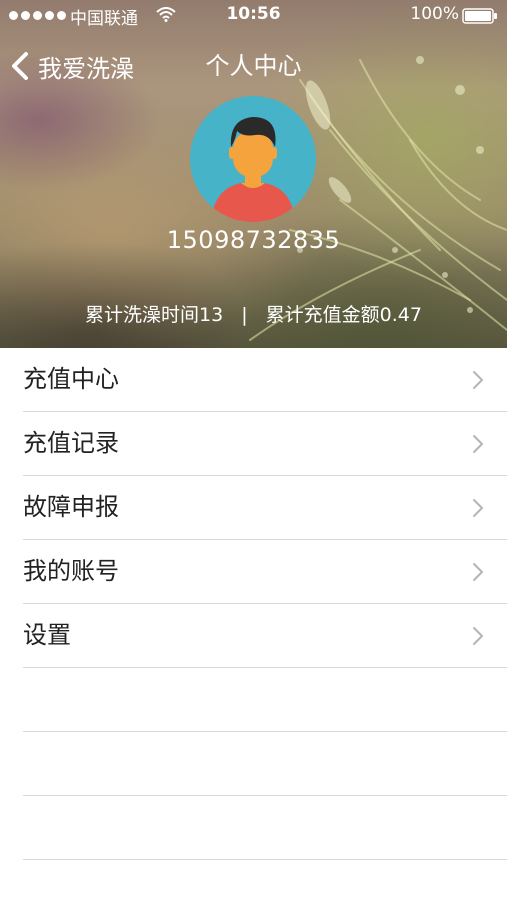  Describe the element at coordinates (265, 380) in the screenshot. I see `menu-item-recharge-center: 充值中心` at that location.